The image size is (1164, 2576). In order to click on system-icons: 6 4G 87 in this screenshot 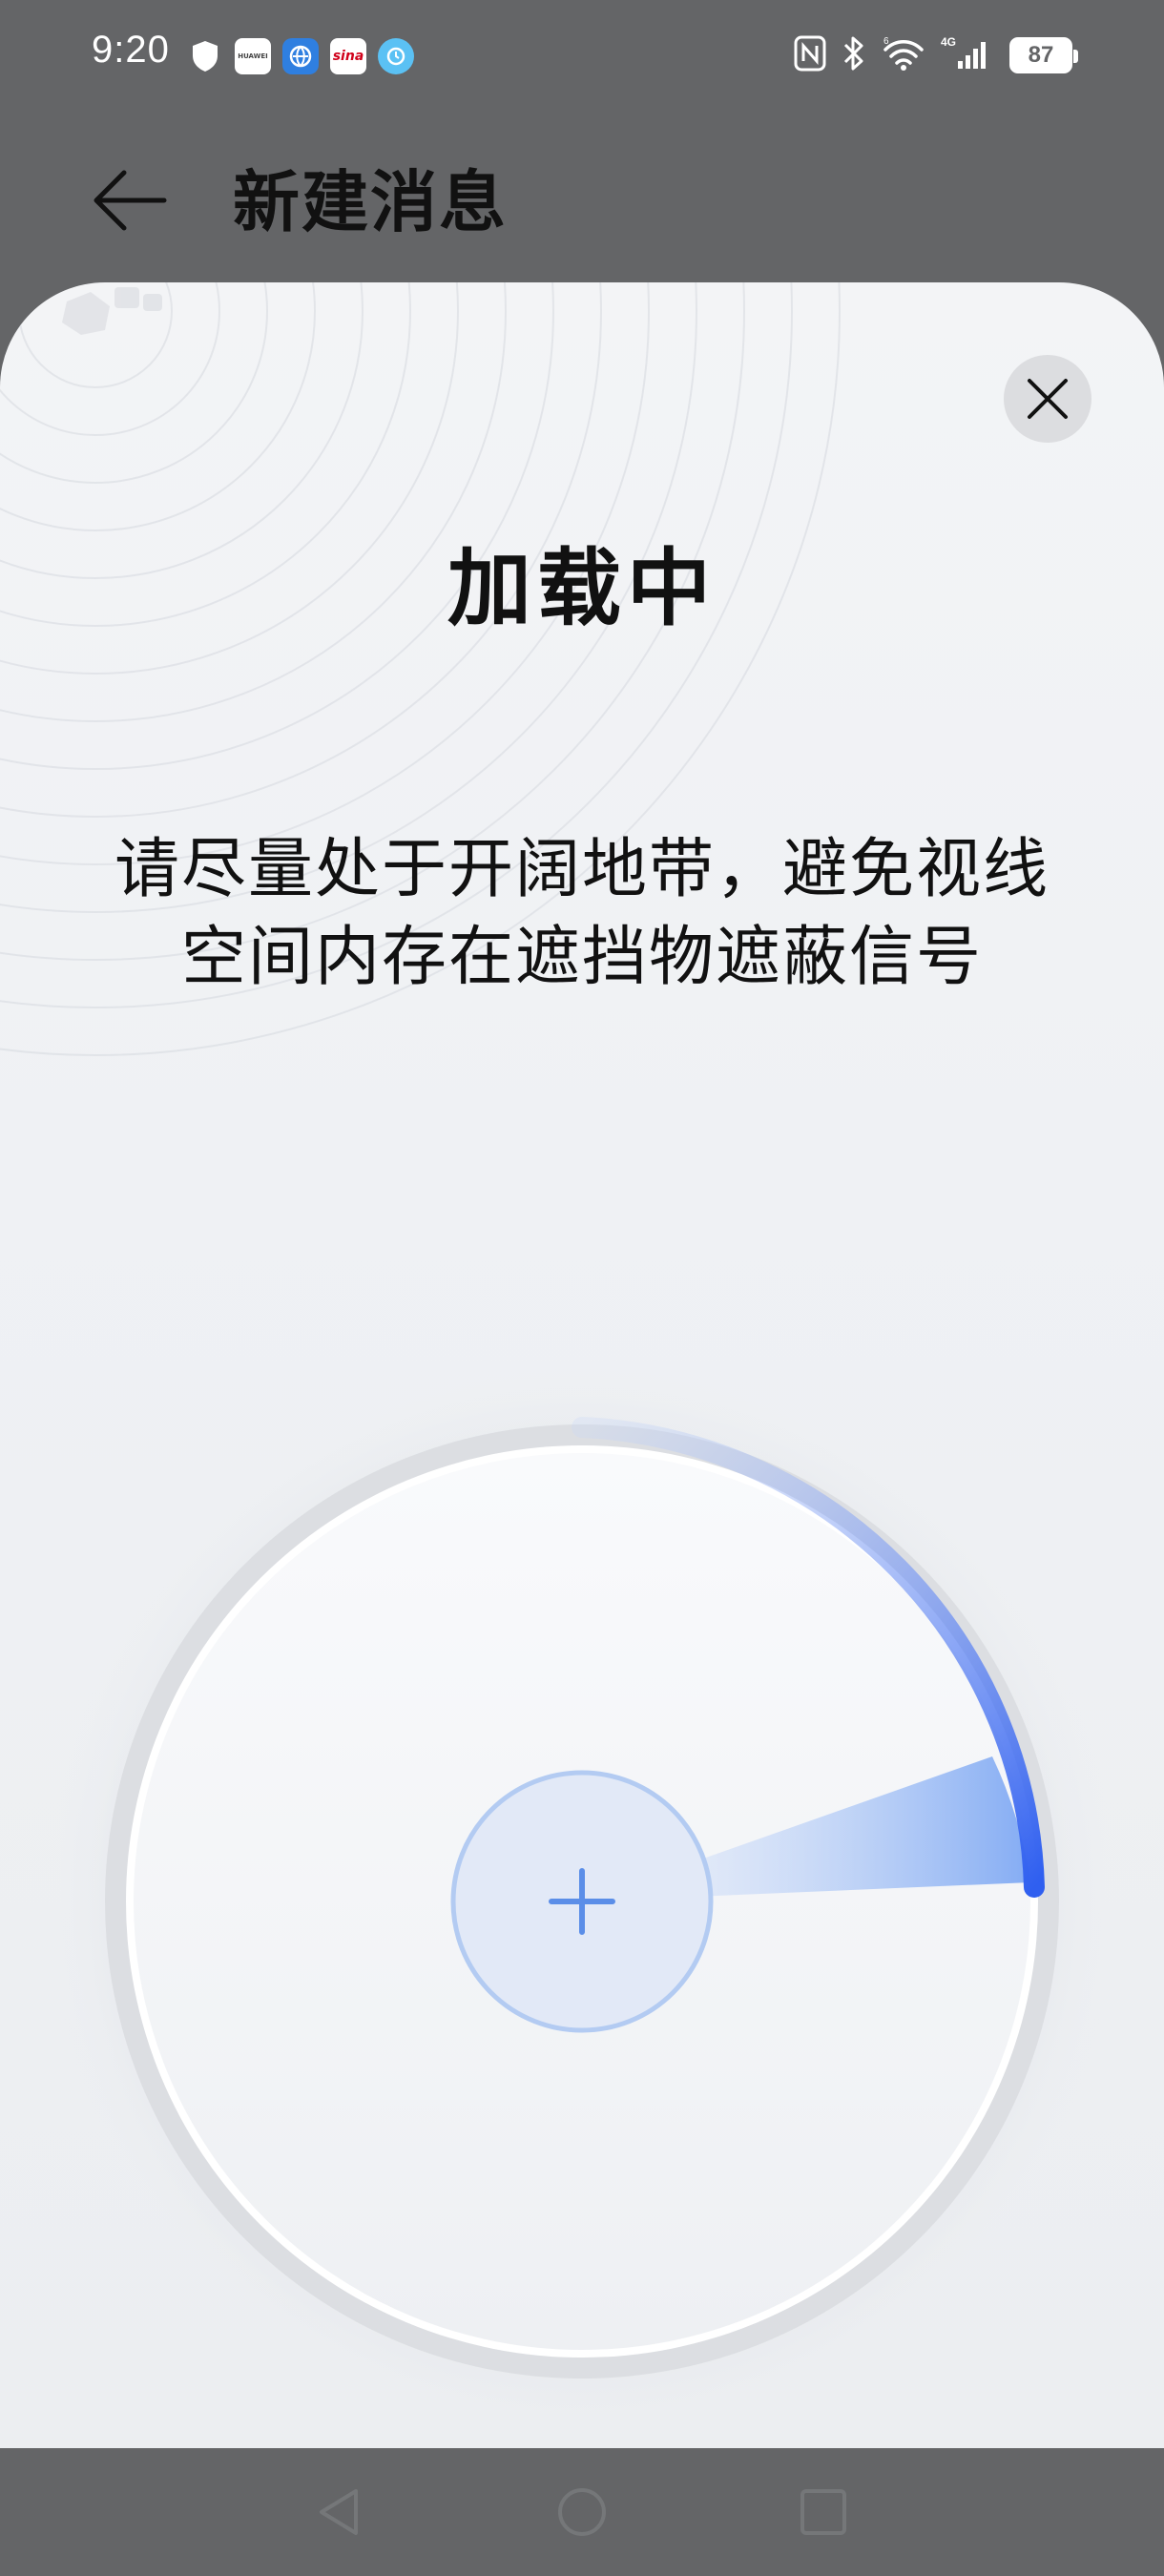, I will do `click(936, 55)`.